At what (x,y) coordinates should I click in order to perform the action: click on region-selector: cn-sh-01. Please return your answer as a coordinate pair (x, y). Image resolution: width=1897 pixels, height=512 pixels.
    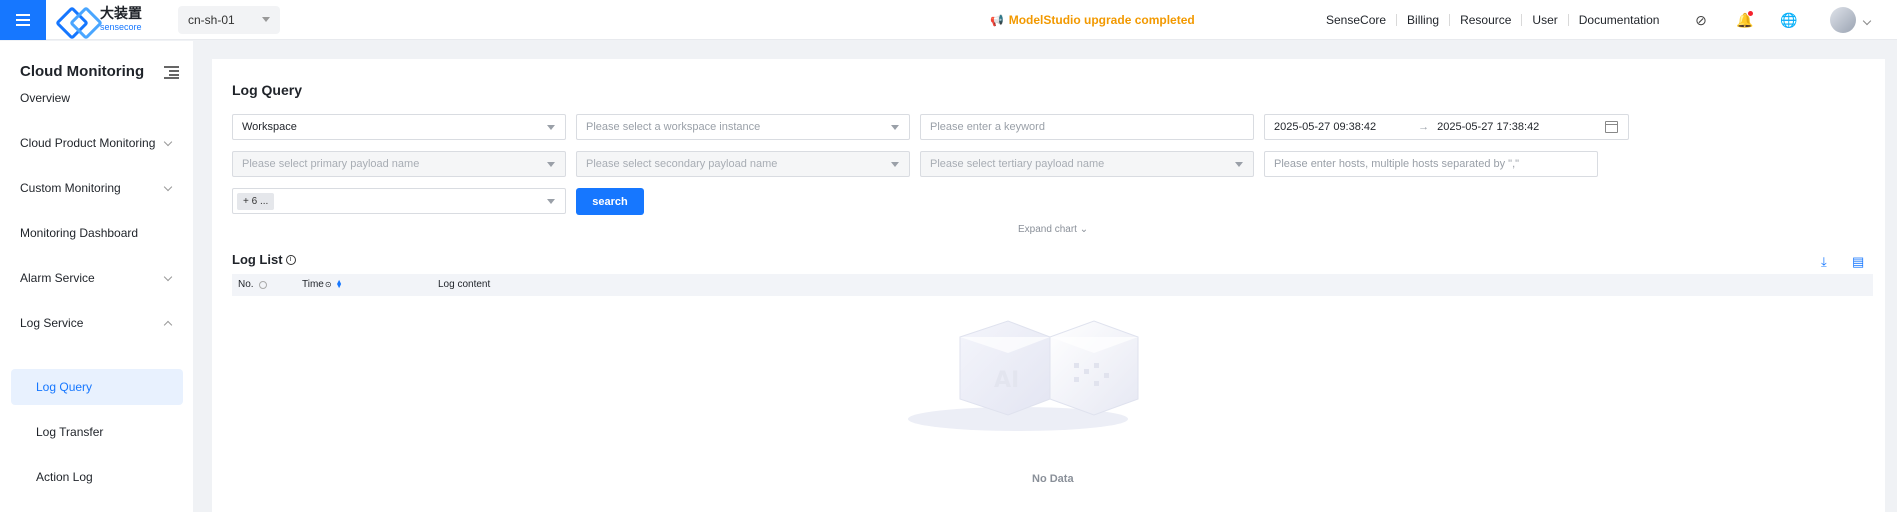
    Looking at the image, I should click on (229, 19).